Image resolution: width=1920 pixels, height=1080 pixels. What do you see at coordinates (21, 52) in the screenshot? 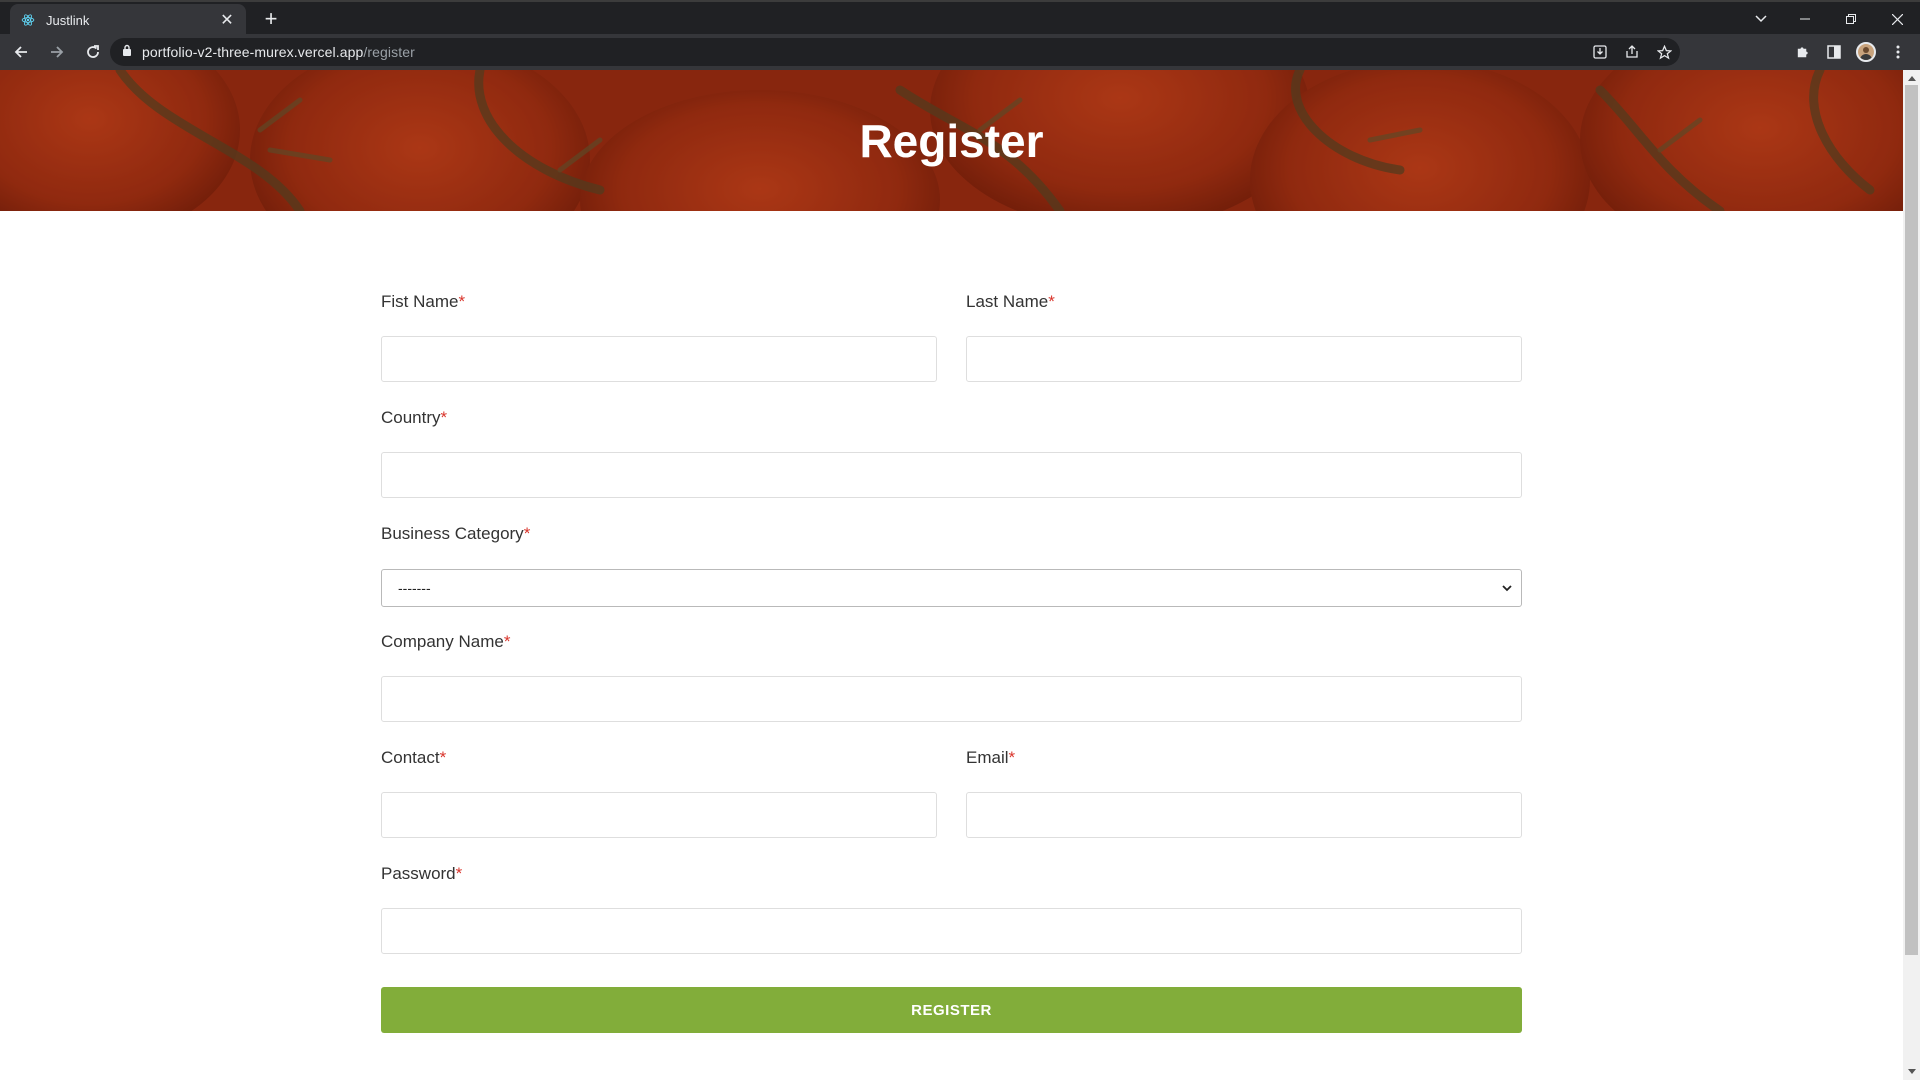
I see `back-icon` at bounding box center [21, 52].